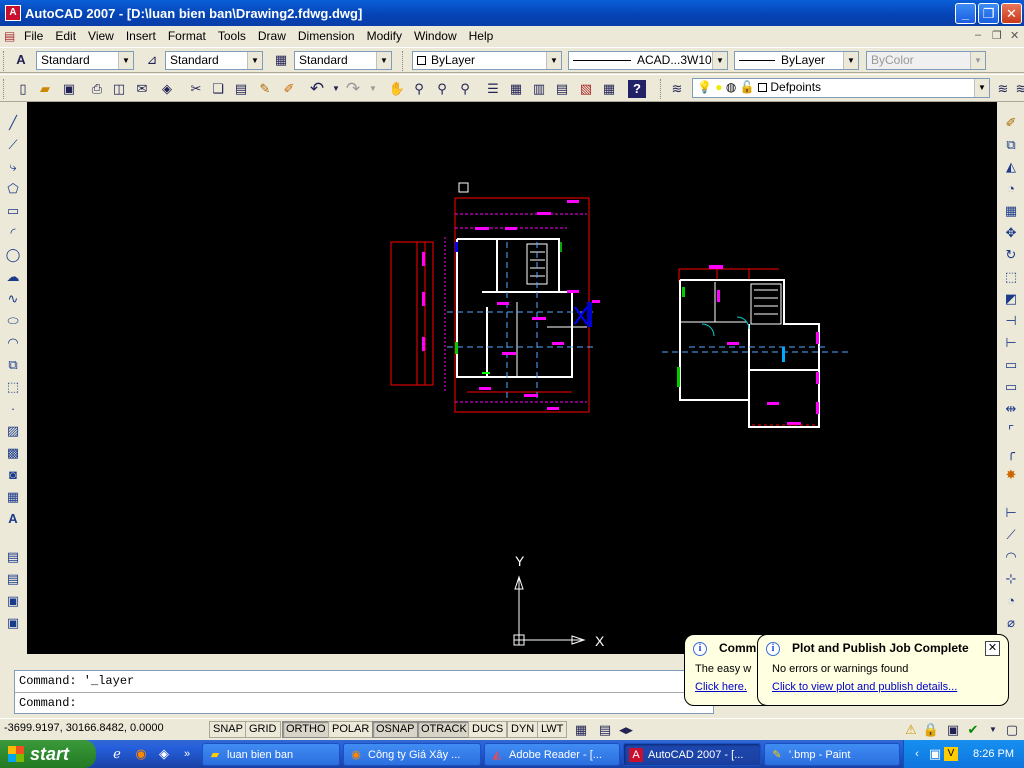  Describe the element at coordinates (581, 730) in the screenshot. I see `model-tab-icon: ▦` at that location.